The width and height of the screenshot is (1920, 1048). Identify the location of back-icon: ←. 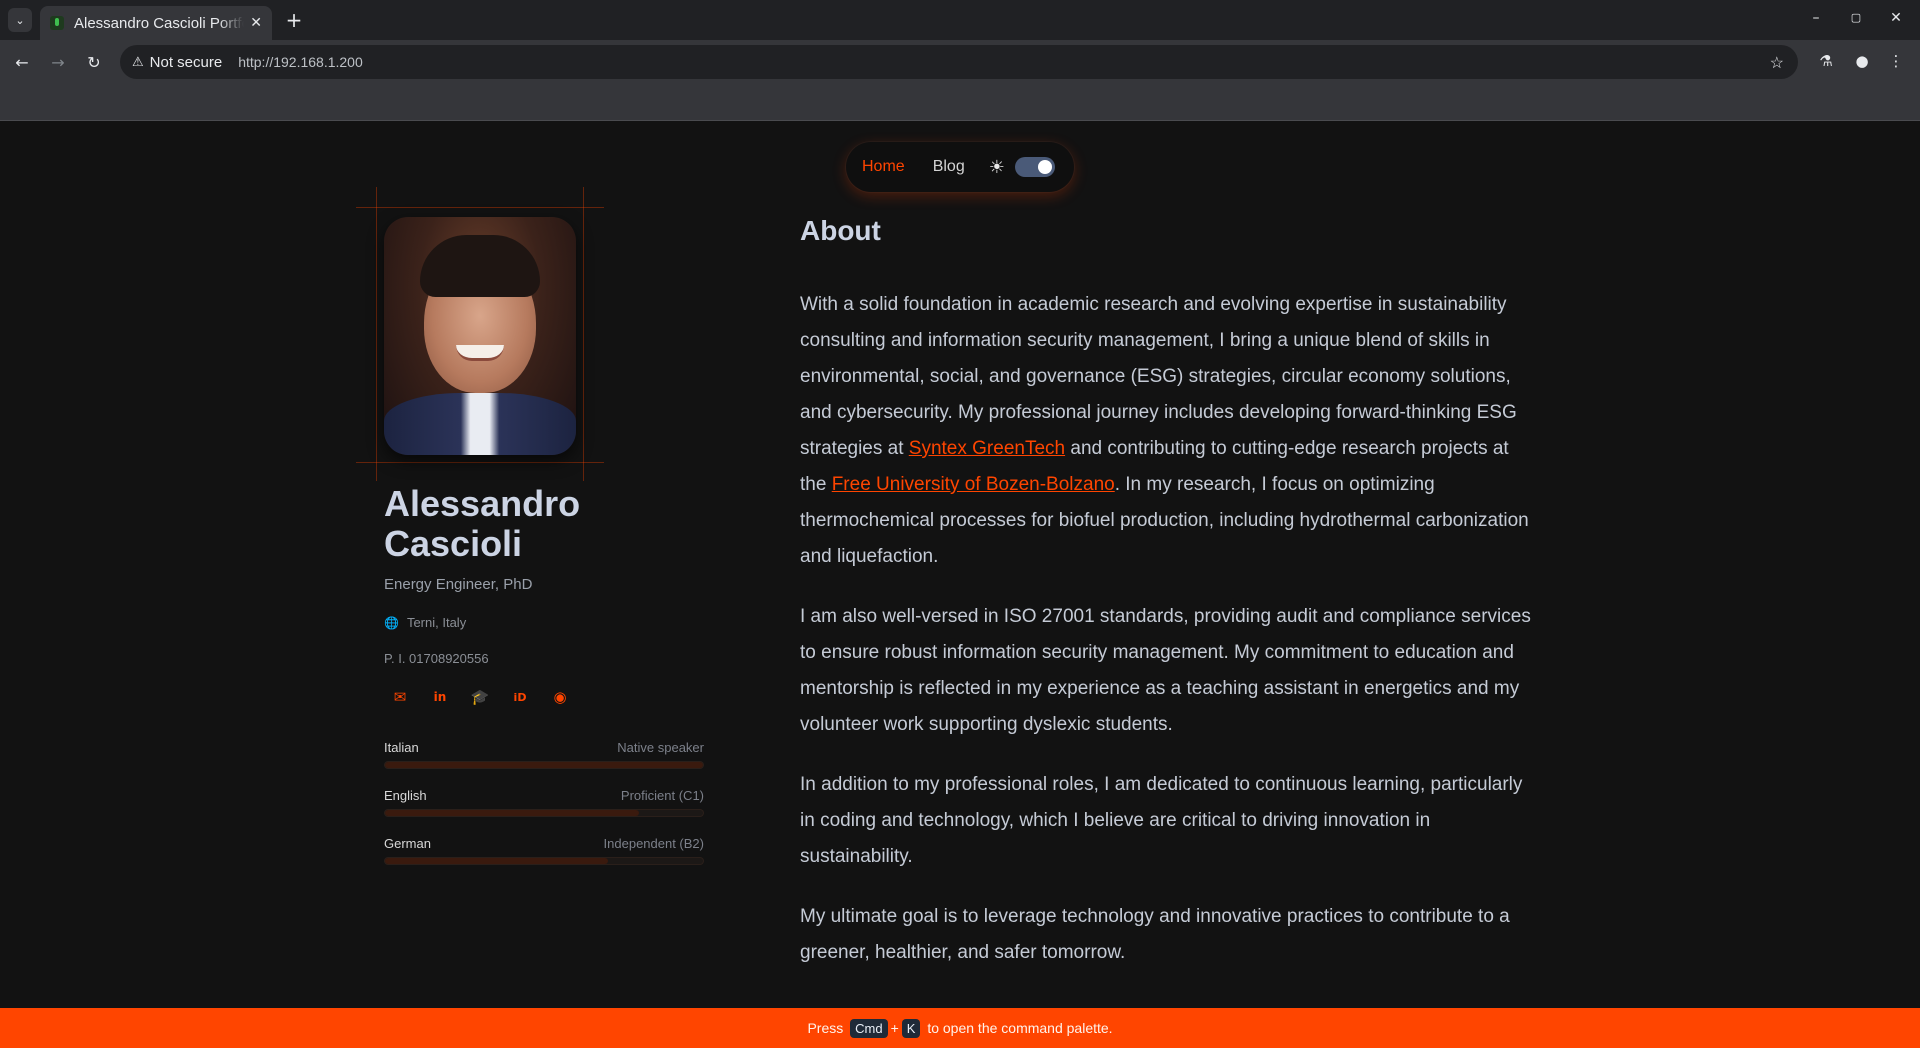
(22, 62).